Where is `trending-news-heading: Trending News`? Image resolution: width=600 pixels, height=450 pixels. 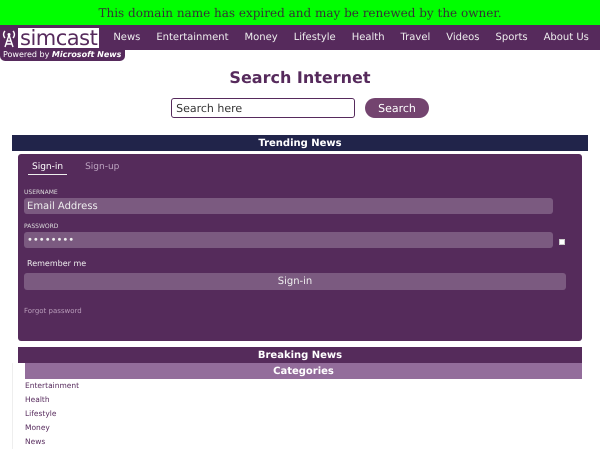
trending-news-heading: Trending News is located at coordinates (300, 143).